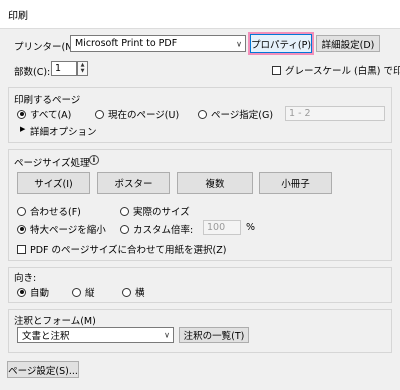 Image resolution: width=400 pixels, height=390 pixels. Describe the element at coordinates (94, 160) in the screenshot. I see `info-icon: i` at that location.